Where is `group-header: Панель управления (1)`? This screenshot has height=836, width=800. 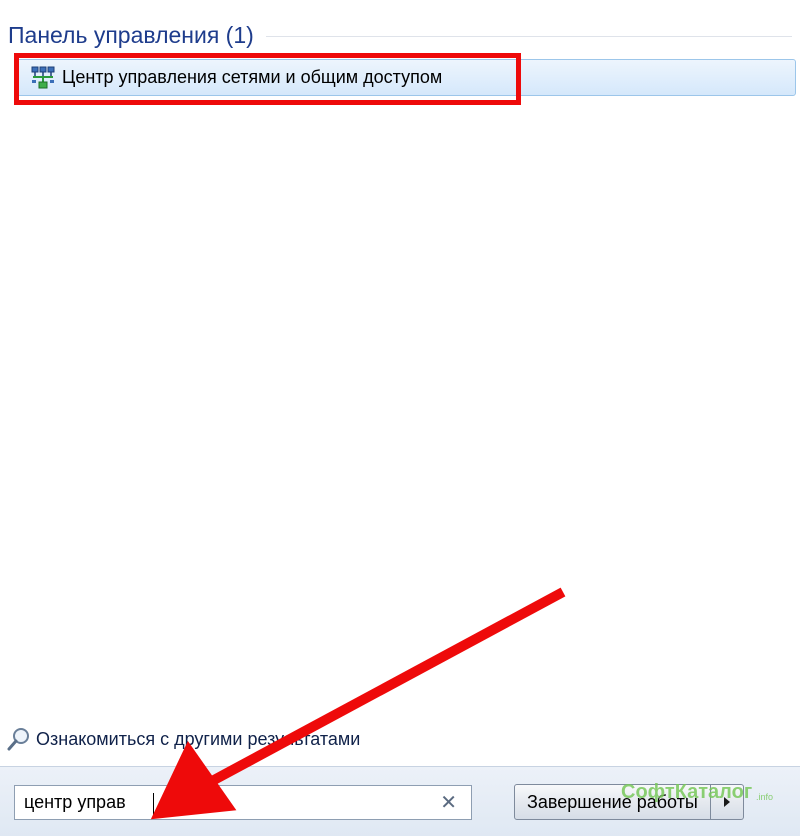 group-header: Панель управления (1) is located at coordinates (400, 35).